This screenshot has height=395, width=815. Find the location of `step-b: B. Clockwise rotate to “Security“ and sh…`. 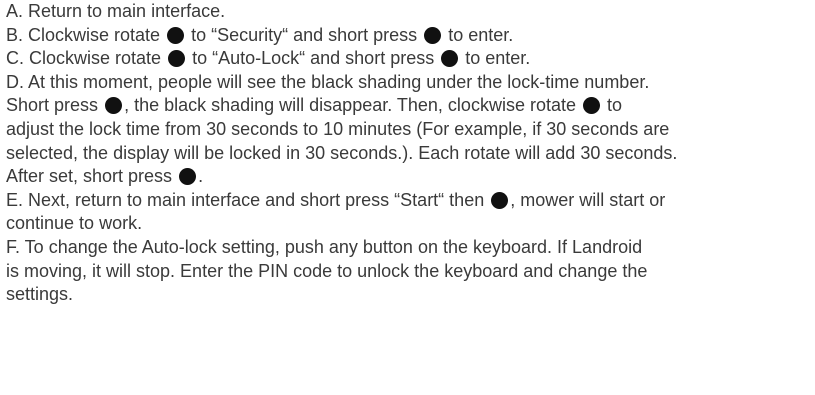

step-b: B. Clockwise rotate to “Security“ and sh… is located at coordinates (409, 36).